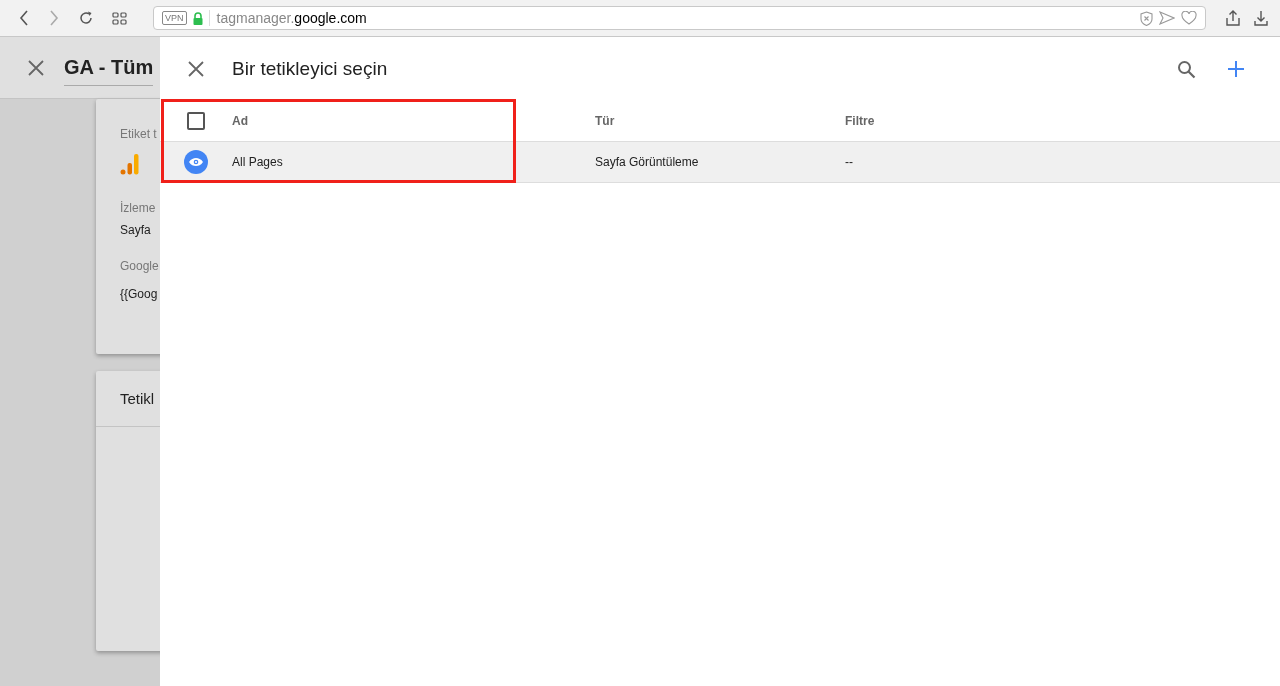 Image resolution: width=1280 pixels, height=686 pixels. What do you see at coordinates (138, 208) in the screenshot?
I see `field-label: İzleme` at bounding box center [138, 208].